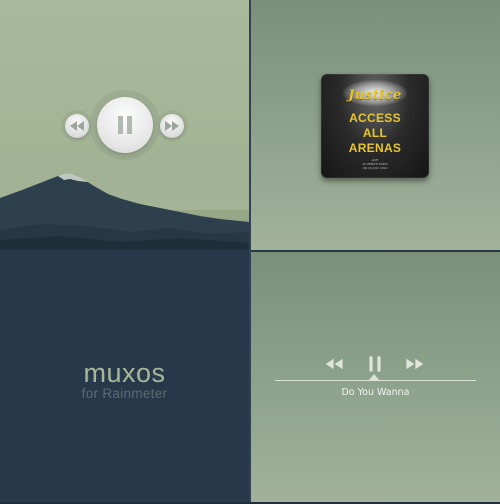  Describe the element at coordinates (375, 392) in the screenshot. I see `track-title: Do You Wanna` at that location.